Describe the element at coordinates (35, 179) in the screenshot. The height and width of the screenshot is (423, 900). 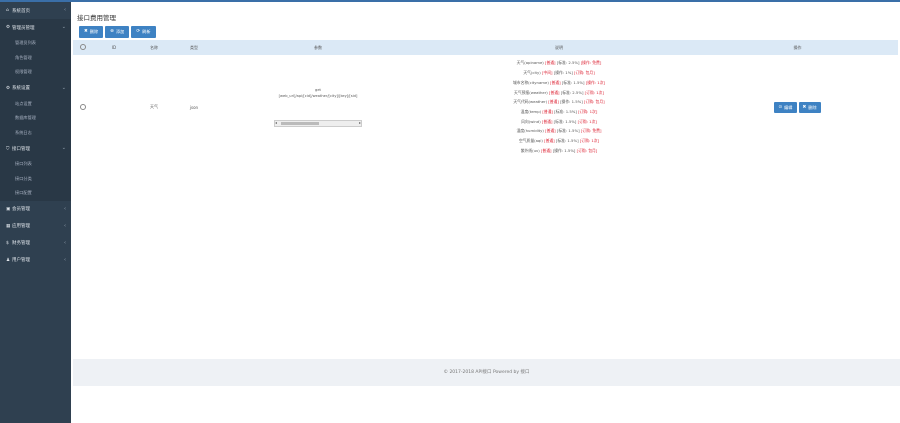
I see `sidebar-item: 接口分类` at that location.